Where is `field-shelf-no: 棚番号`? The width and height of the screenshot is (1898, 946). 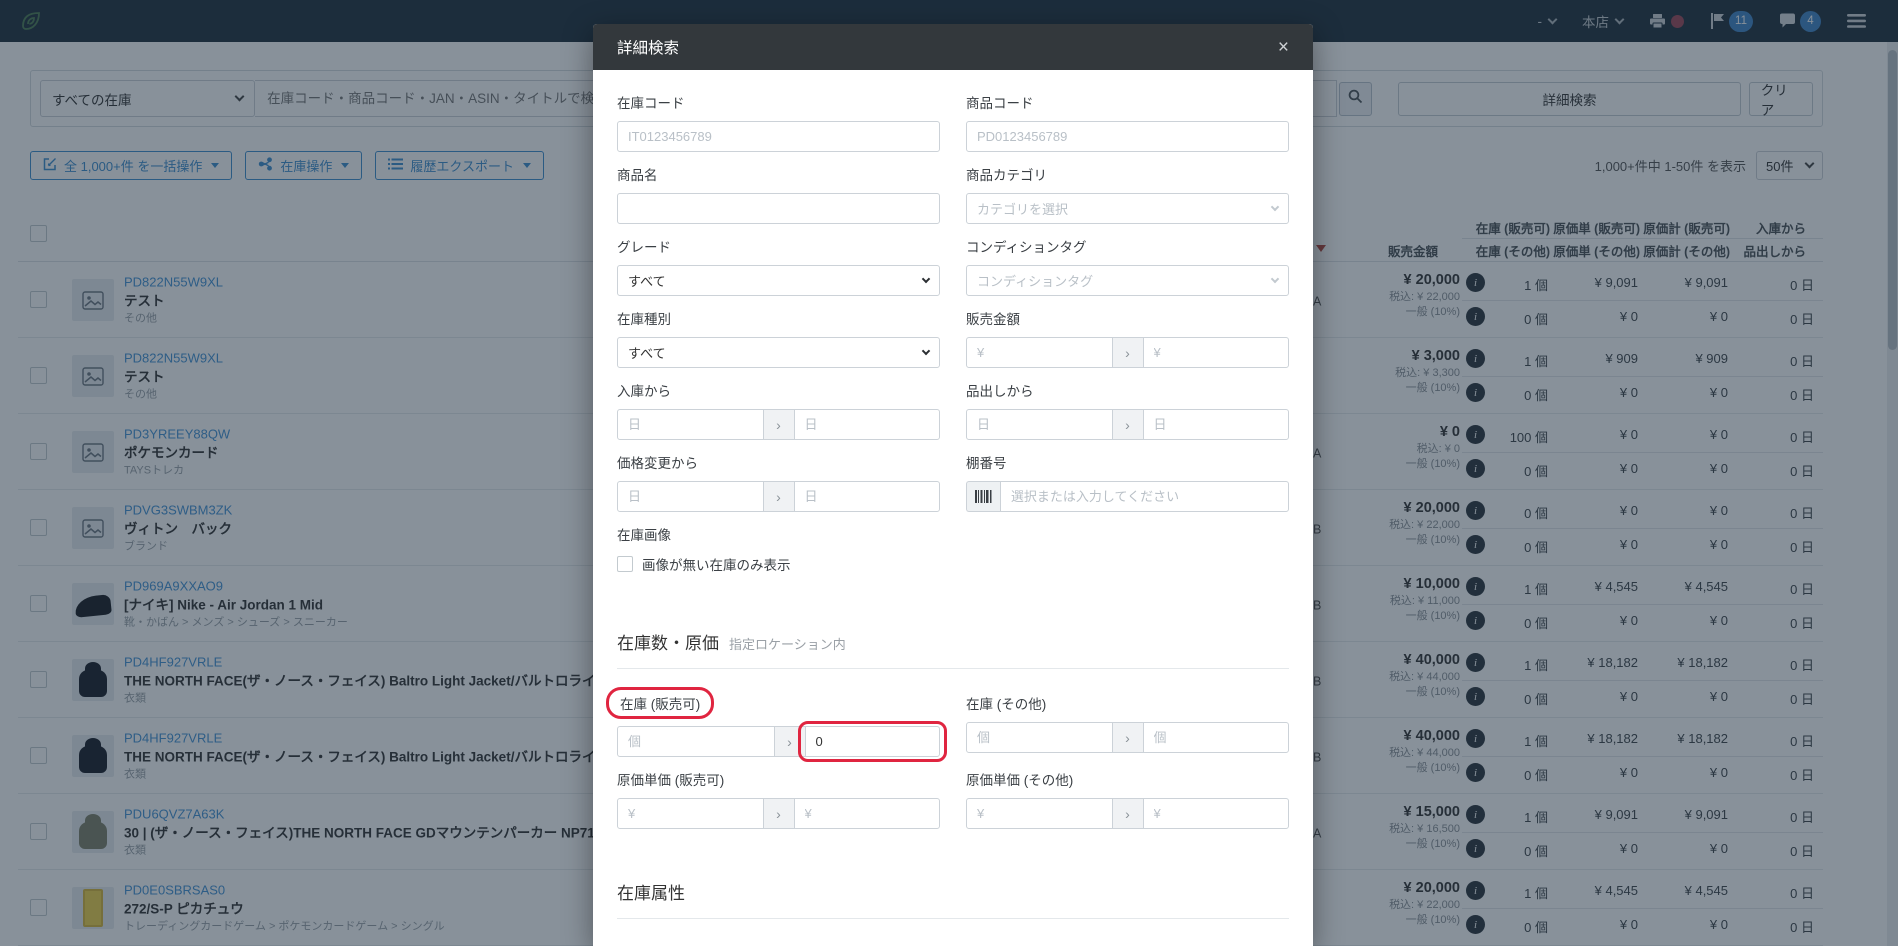
field-shelf-no: 棚番号 is located at coordinates (1127, 482).